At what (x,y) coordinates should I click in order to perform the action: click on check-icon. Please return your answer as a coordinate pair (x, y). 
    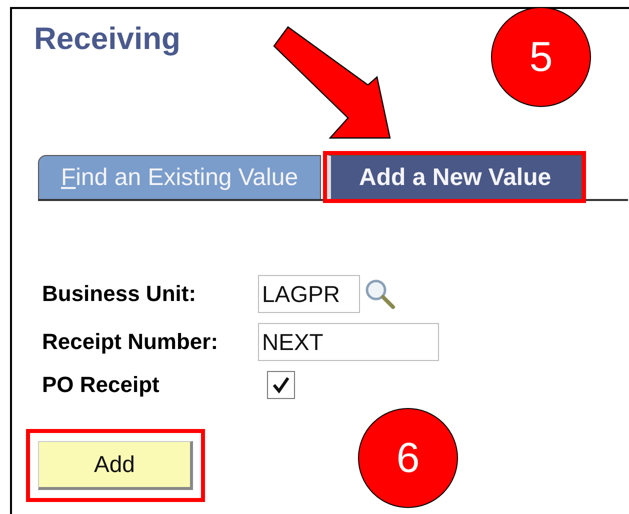
    Looking at the image, I should click on (281, 385).